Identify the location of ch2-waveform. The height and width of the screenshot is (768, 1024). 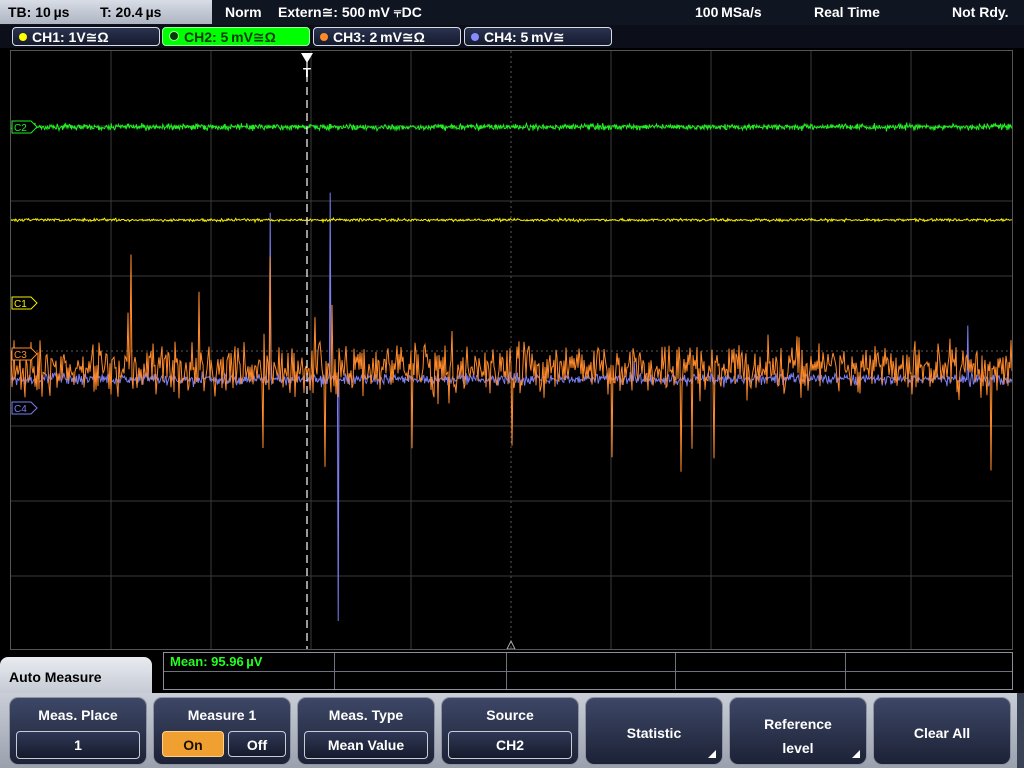
(511, 127).